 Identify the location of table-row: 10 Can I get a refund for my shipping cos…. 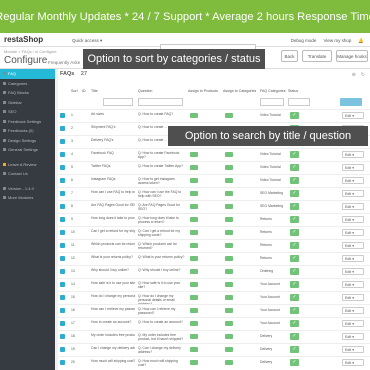
(214, 232).